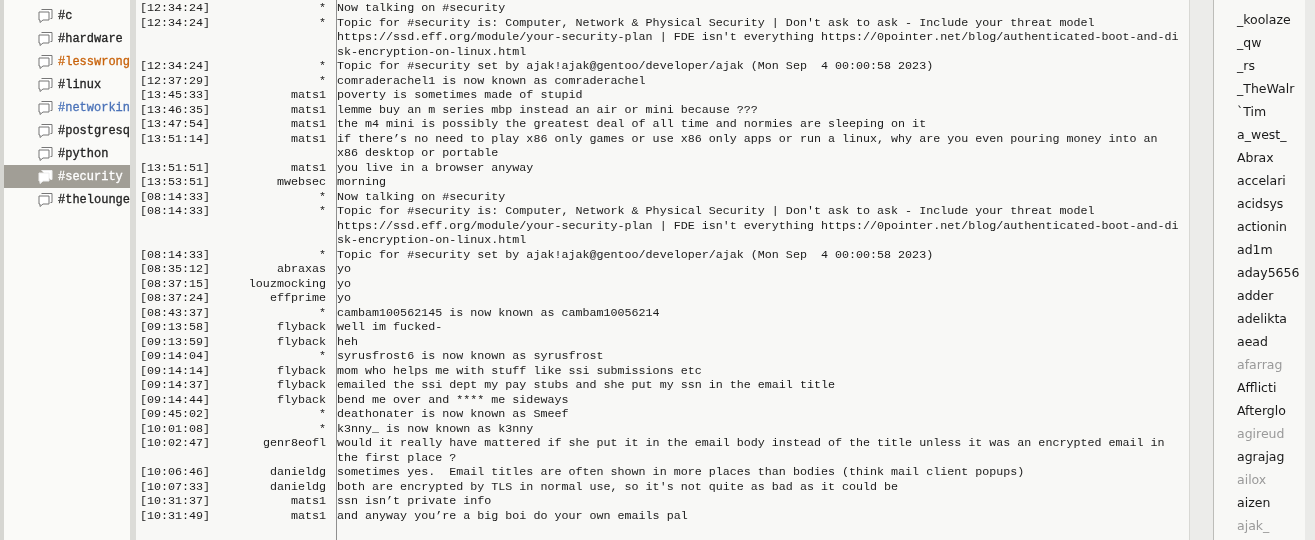 The width and height of the screenshot is (1315, 540). I want to click on message-text: comraderachel1 is now known as comraderachel, so click(491, 80).